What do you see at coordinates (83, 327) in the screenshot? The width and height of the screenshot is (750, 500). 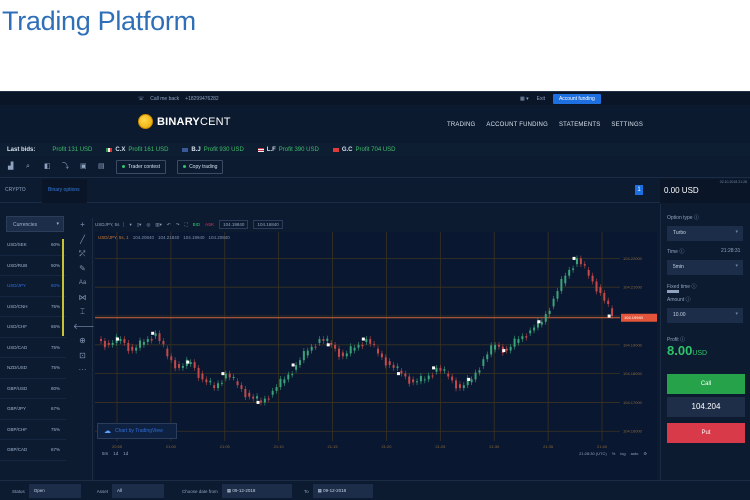 I see `back-arrow-icon: 🡐` at bounding box center [83, 327].